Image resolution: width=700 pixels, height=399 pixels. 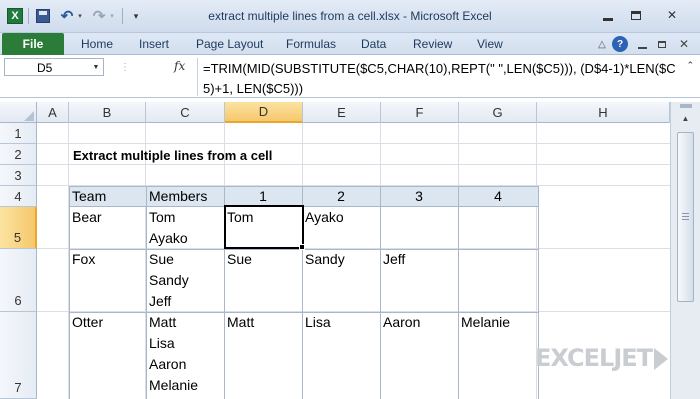 I want to click on row-header-6: 6, so click(x=18, y=280).